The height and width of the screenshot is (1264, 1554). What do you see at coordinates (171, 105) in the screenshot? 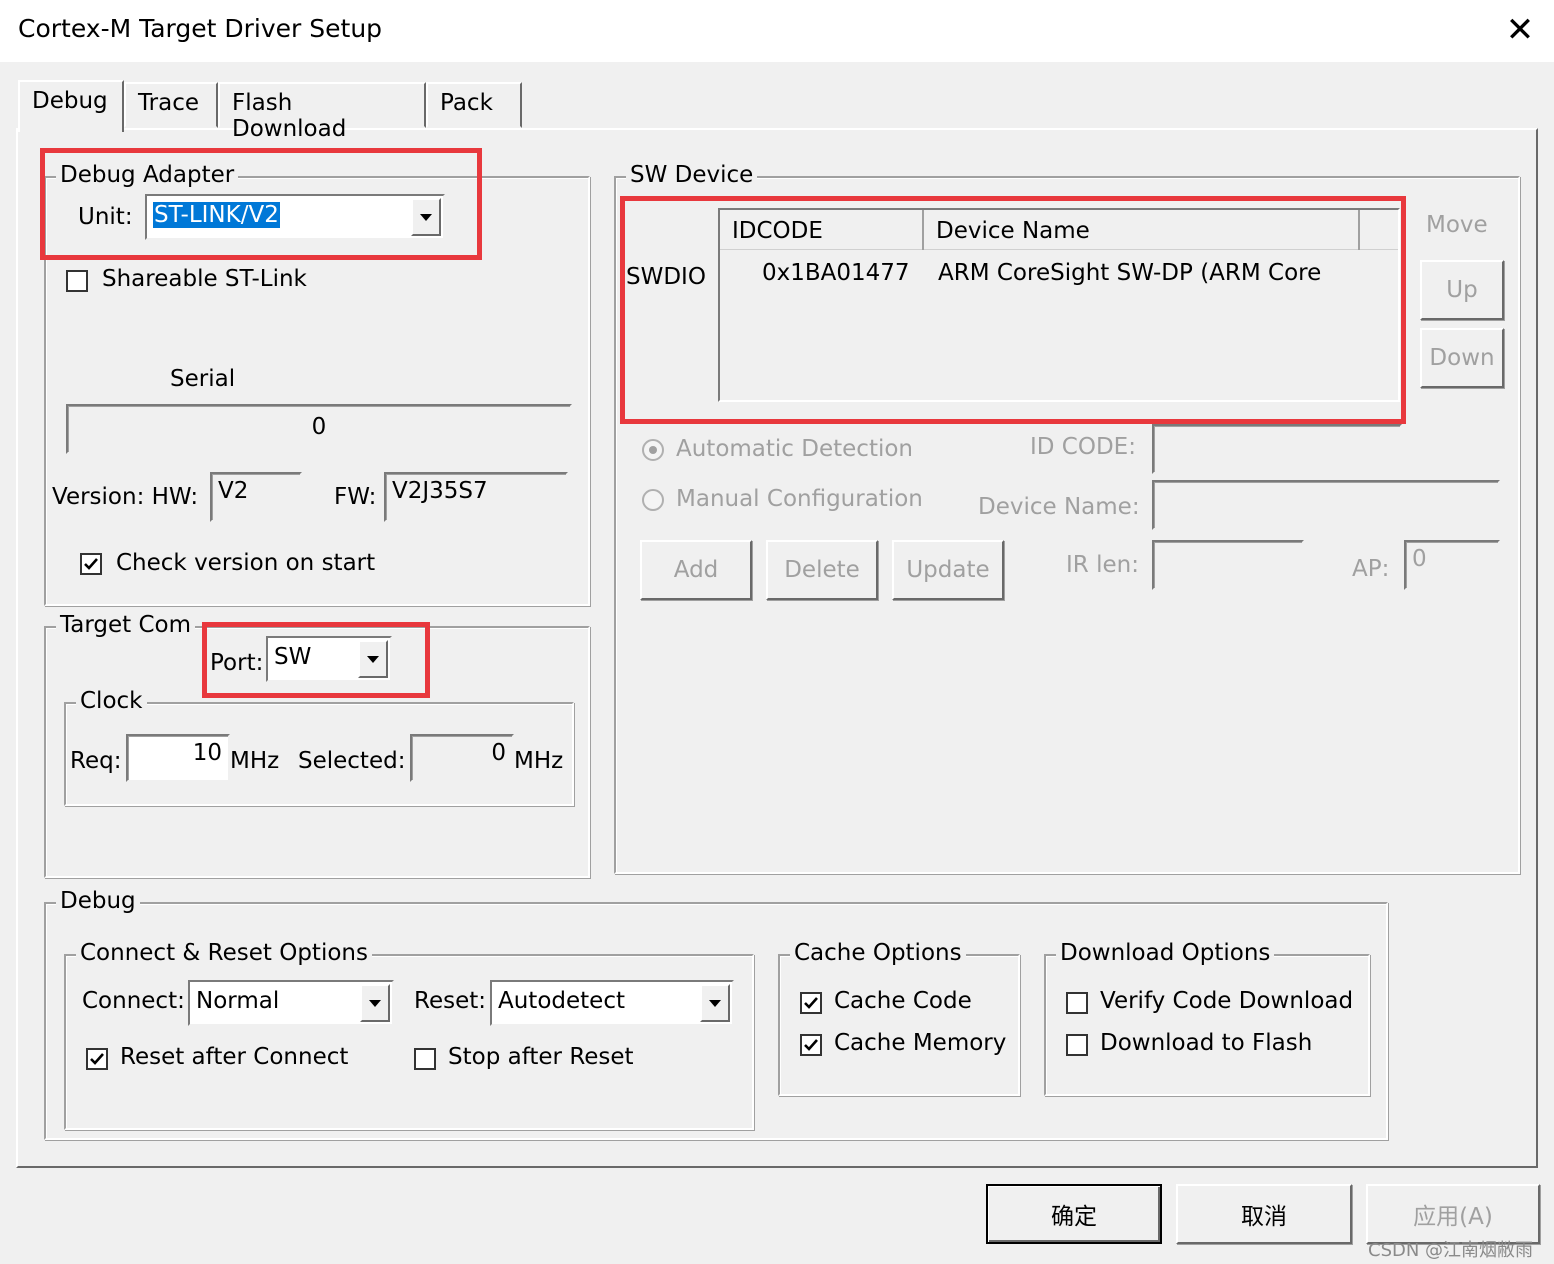
I see `tab-trace: Trace` at bounding box center [171, 105].